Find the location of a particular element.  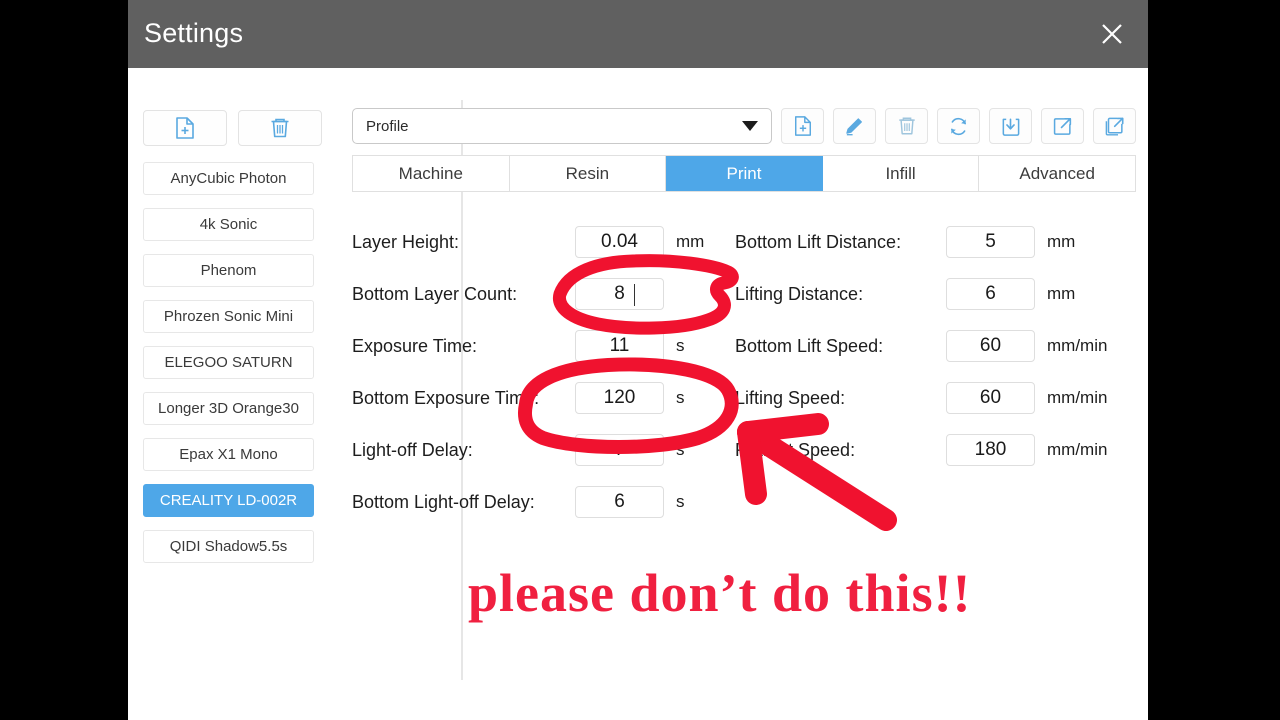

machine-item: AnyCubic Photon is located at coordinates (228, 178).